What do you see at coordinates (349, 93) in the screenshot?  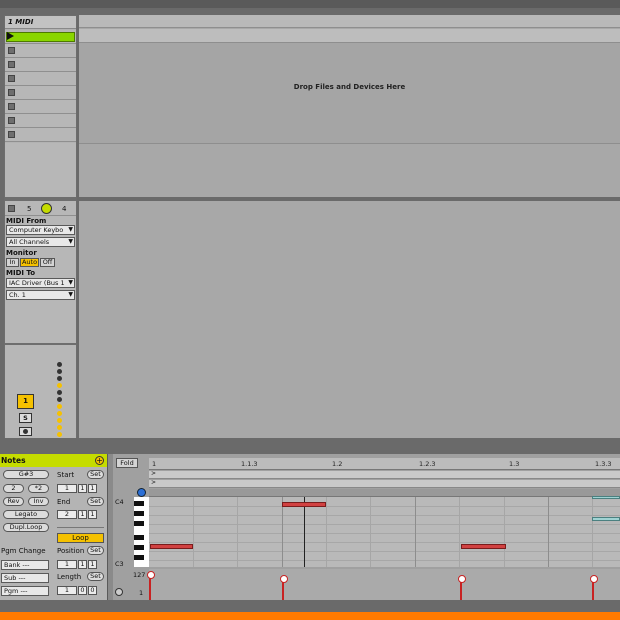 I see `device-drop-zone` at bounding box center [349, 93].